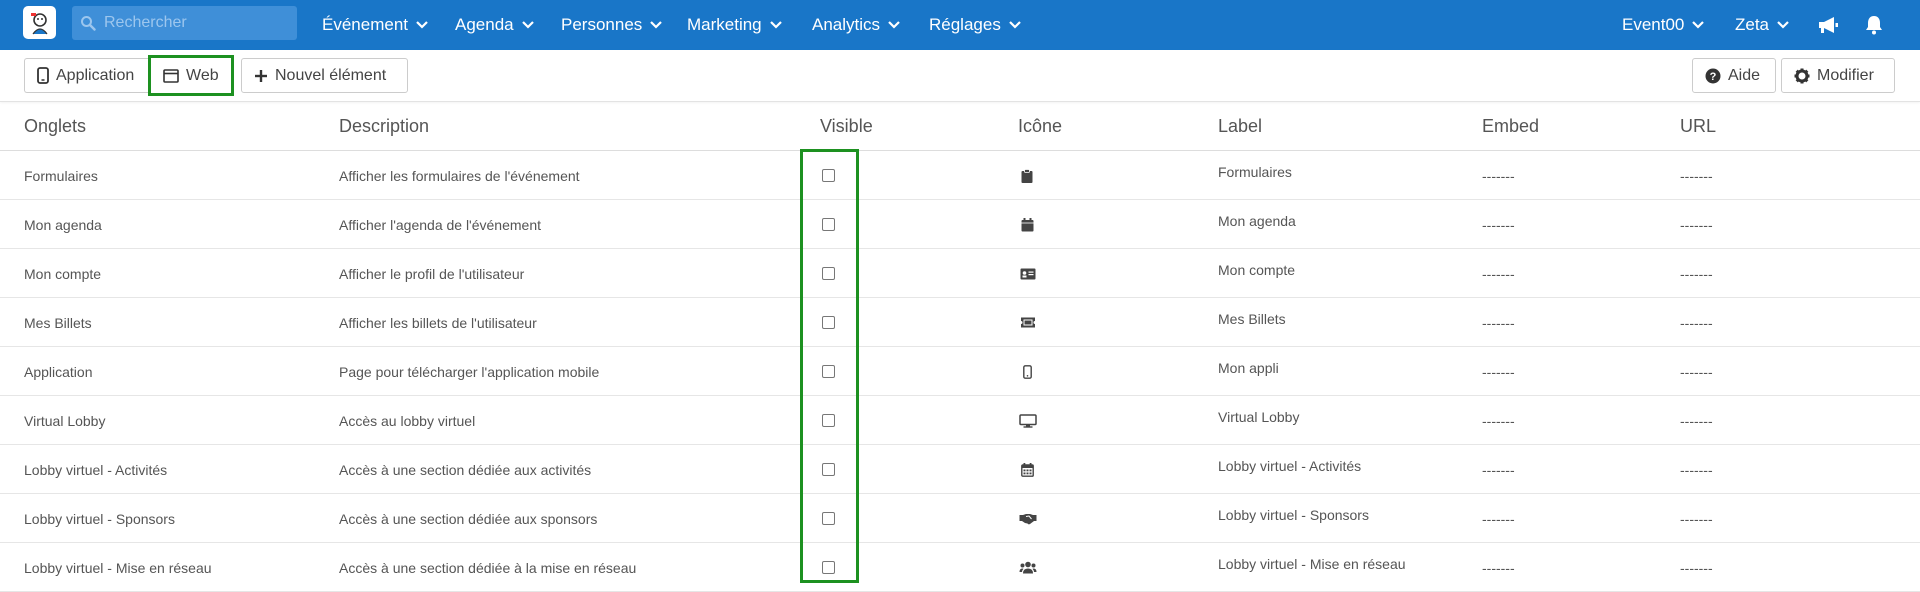 This screenshot has width=1920, height=592. What do you see at coordinates (202, 75) in the screenshot?
I see `web-view-label: Web` at bounding box center [202, 75].